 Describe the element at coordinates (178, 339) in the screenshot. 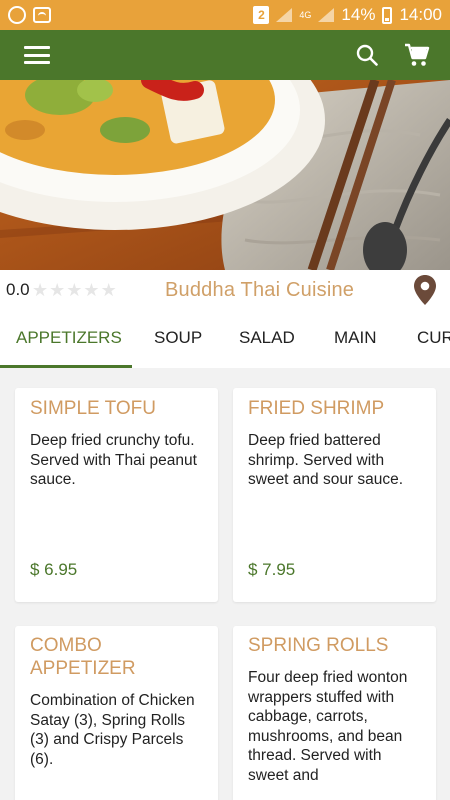

I see `tab-soup: SOUP` at that location.